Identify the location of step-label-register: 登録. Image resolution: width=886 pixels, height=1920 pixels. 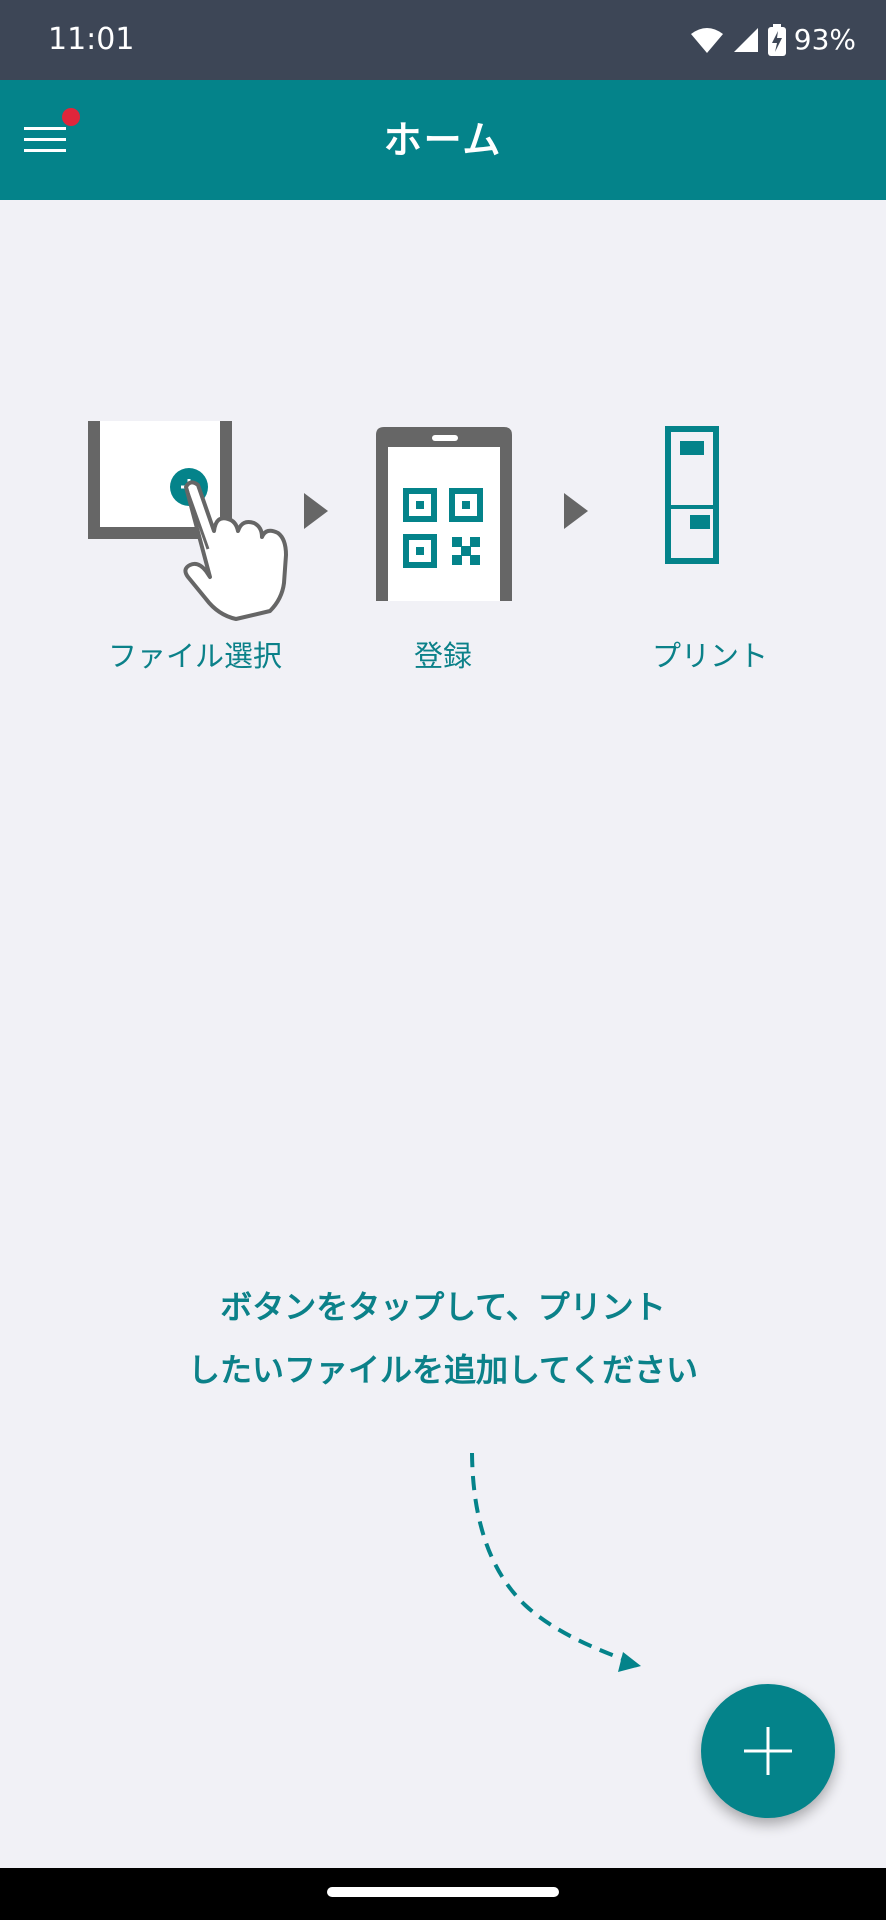
(442, 656).